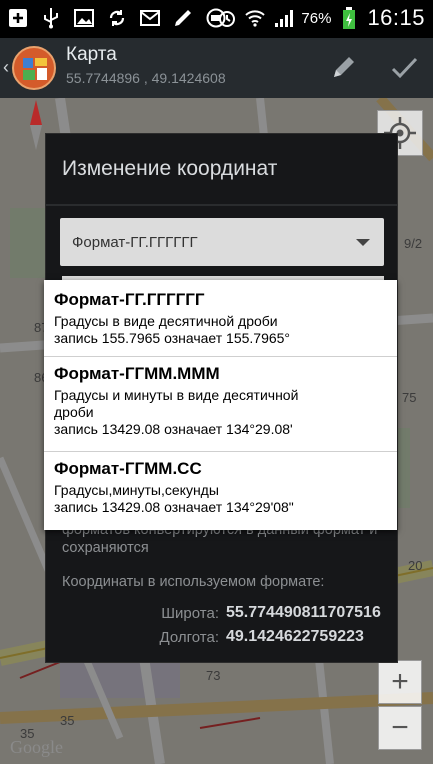 This screenshot has height=764, width=433. Describe the element at coordinates (303, 612) in the screenshot. I see `latitude-value: 55.774490811707516` at that location.